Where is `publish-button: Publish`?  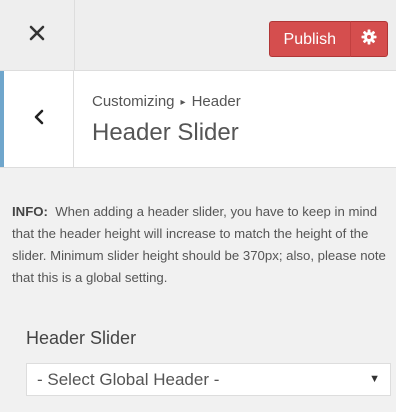
publish-button: Publish is located at coordinates (309, 39).